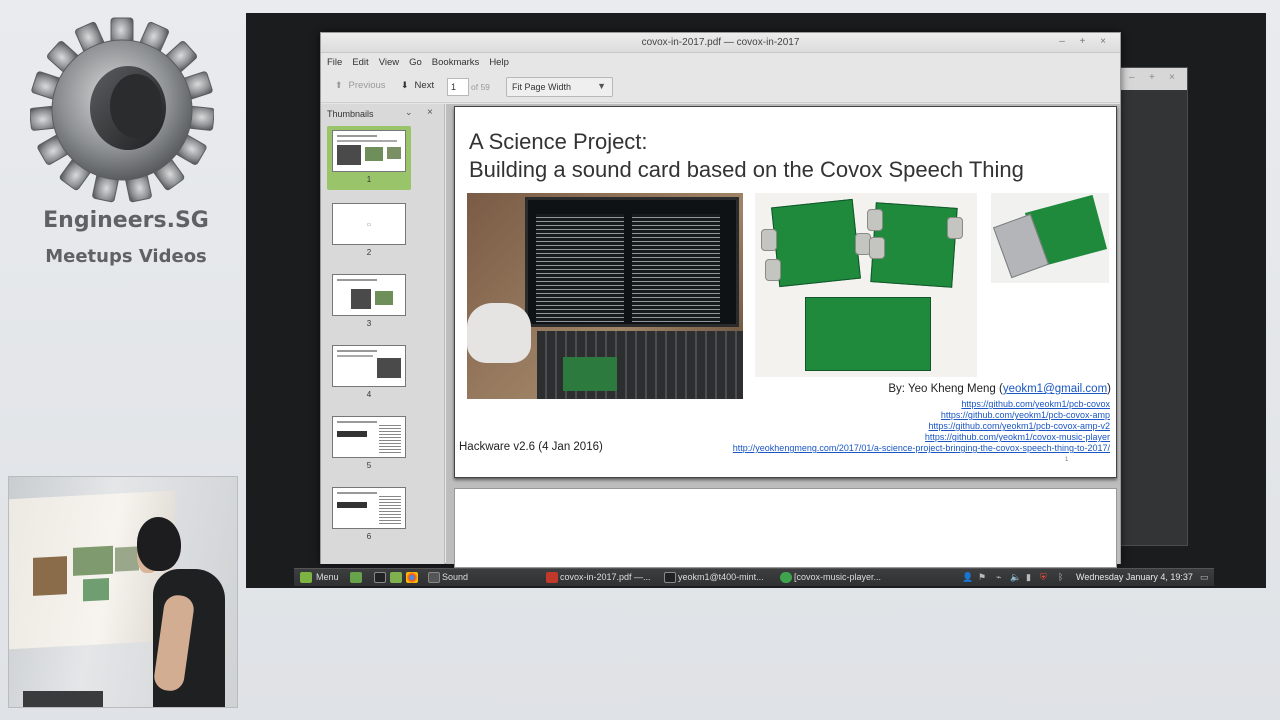  I want to click on thumbnail-page-5: 5, so click(369, 442).